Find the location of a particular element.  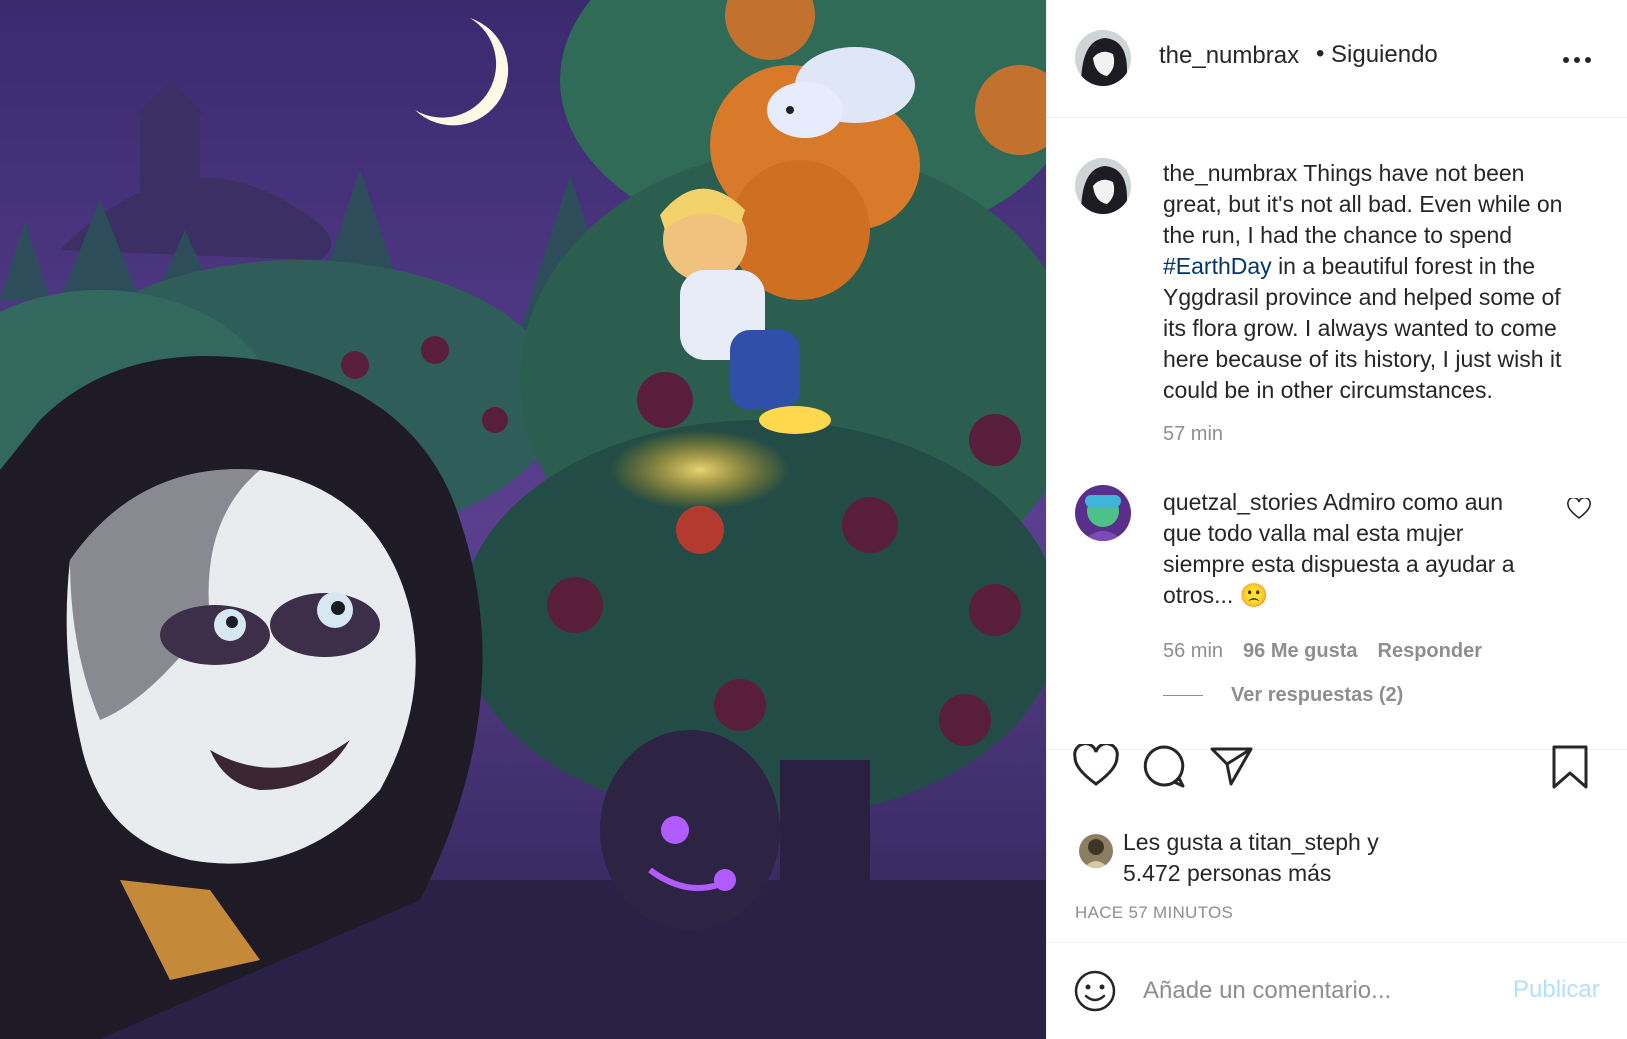

comment-time: 56 min is located at coordinates (1193, 651).